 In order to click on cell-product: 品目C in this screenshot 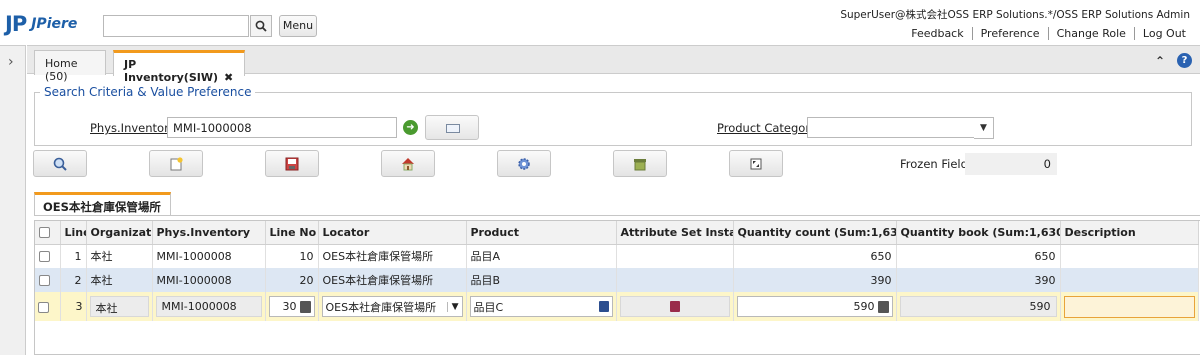, I will do `click(541, 306)`.